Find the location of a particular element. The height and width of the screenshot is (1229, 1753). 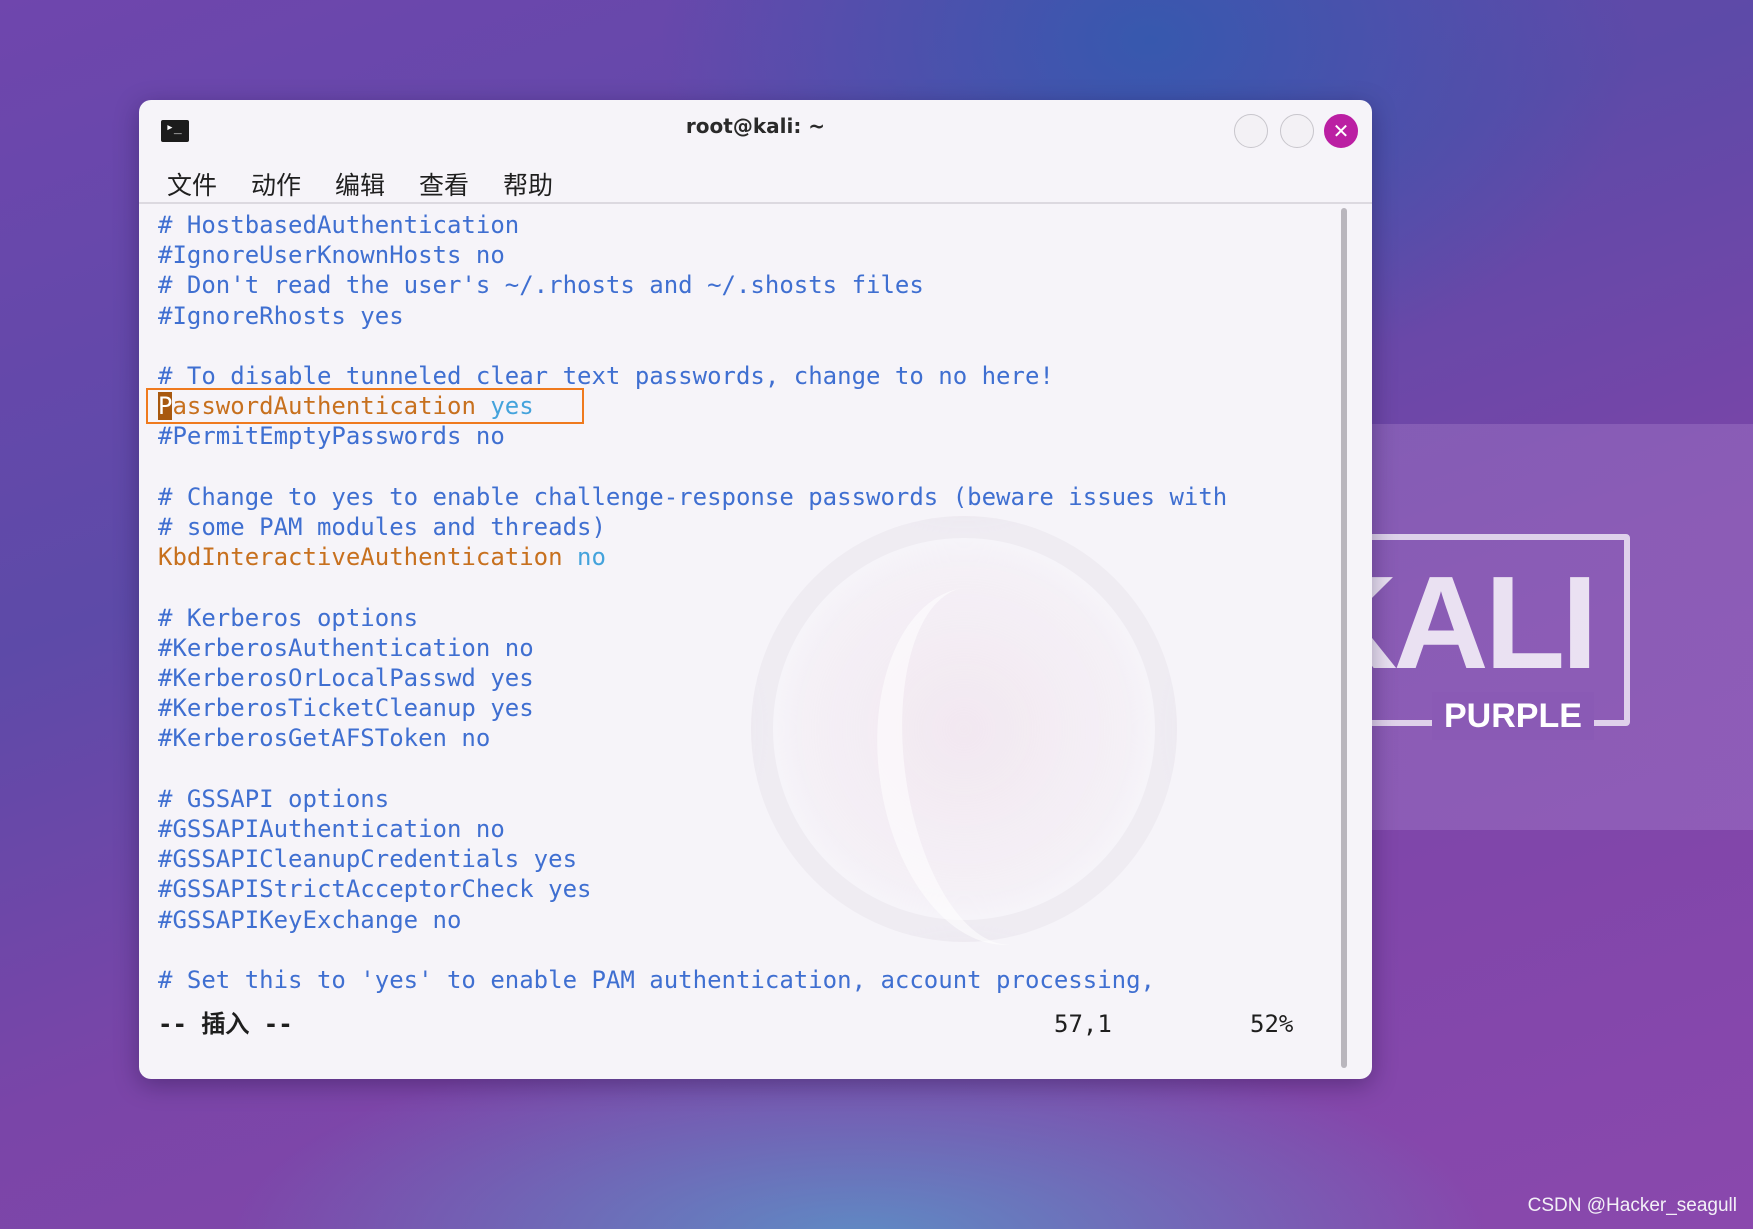

menu-bar: 文件 动作 编辑 查看 帮助 is located at coordinates (755, 181).